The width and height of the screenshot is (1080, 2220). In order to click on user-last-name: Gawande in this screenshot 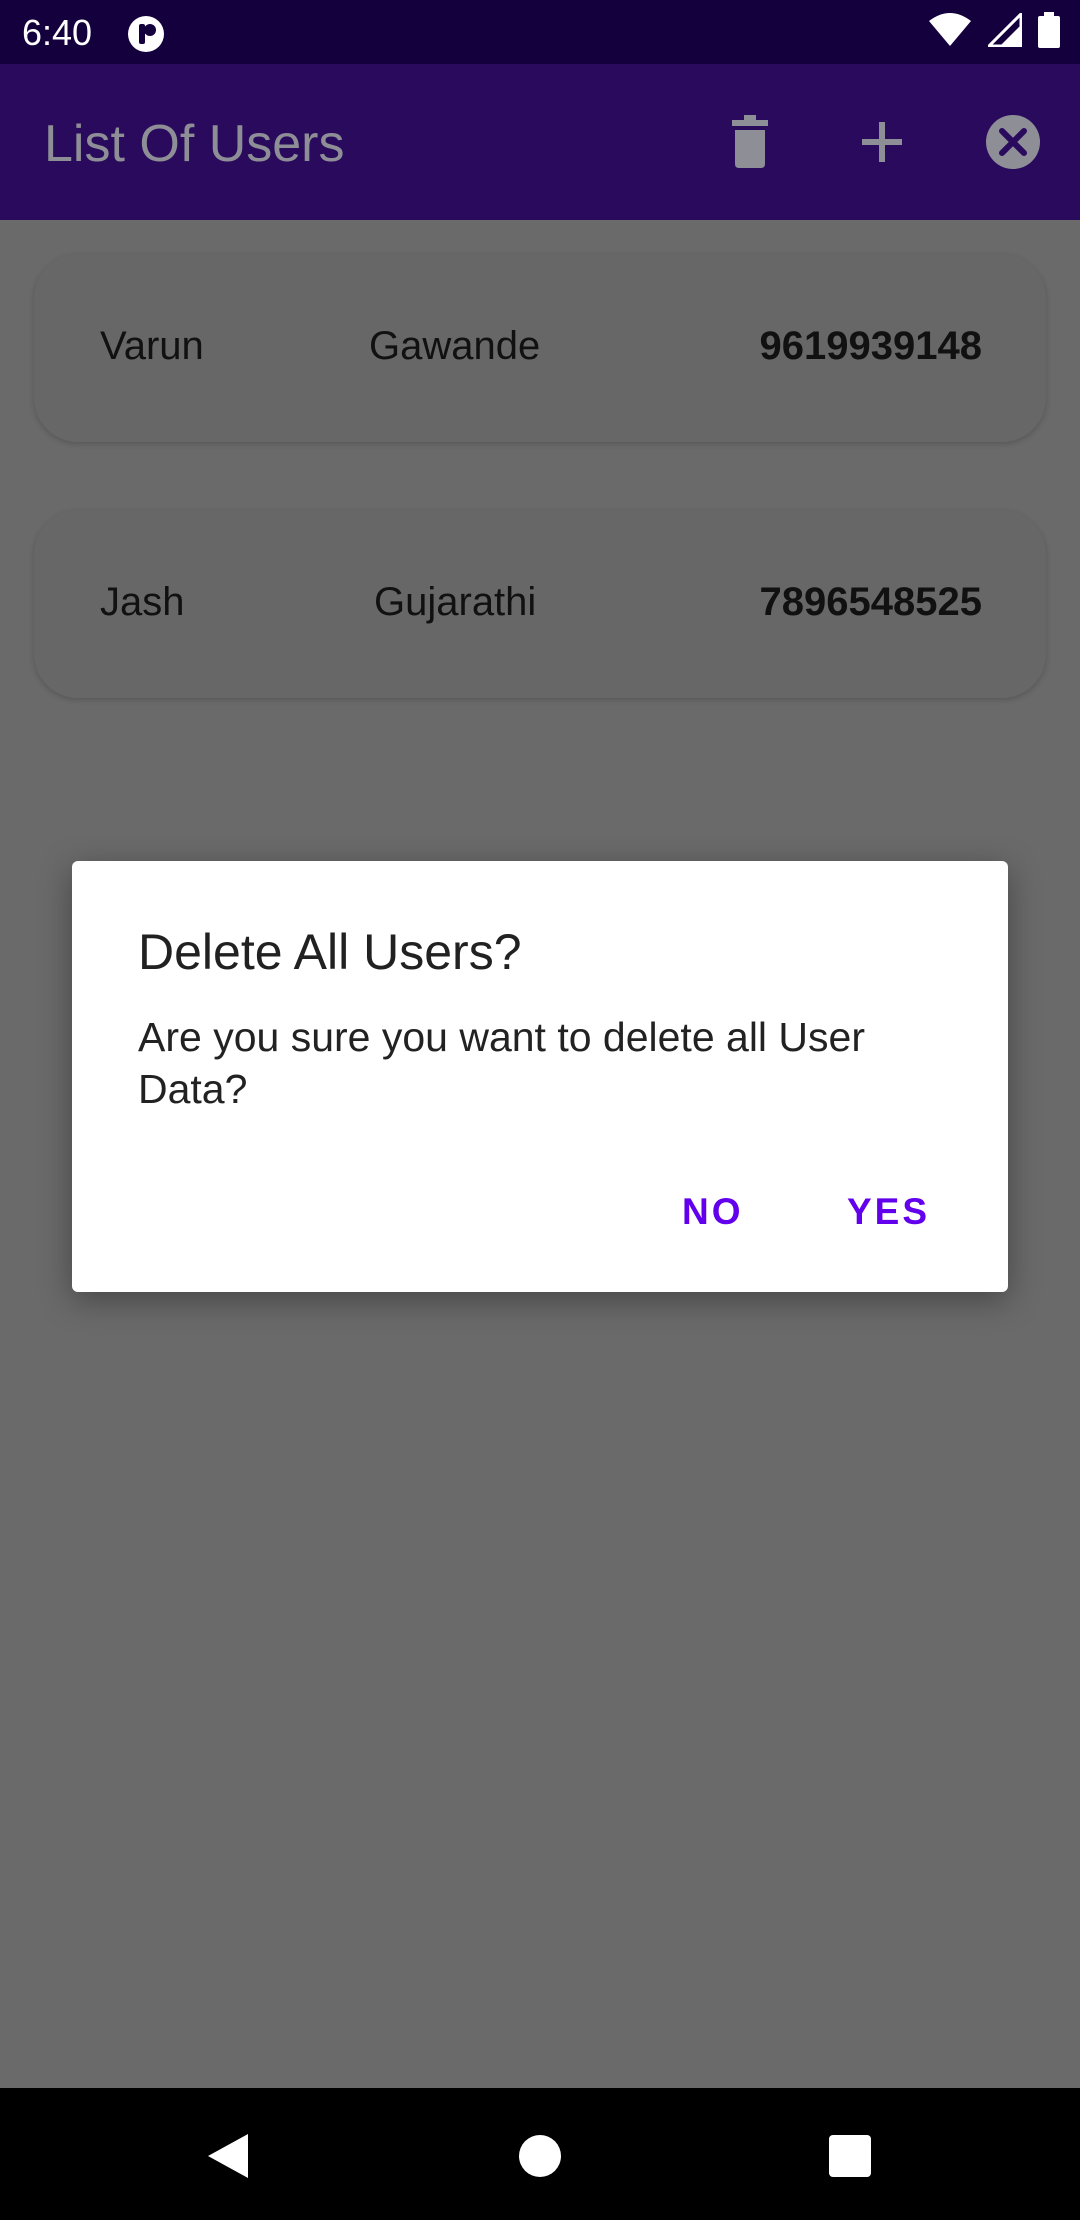, I will do `click(455, 346)`.